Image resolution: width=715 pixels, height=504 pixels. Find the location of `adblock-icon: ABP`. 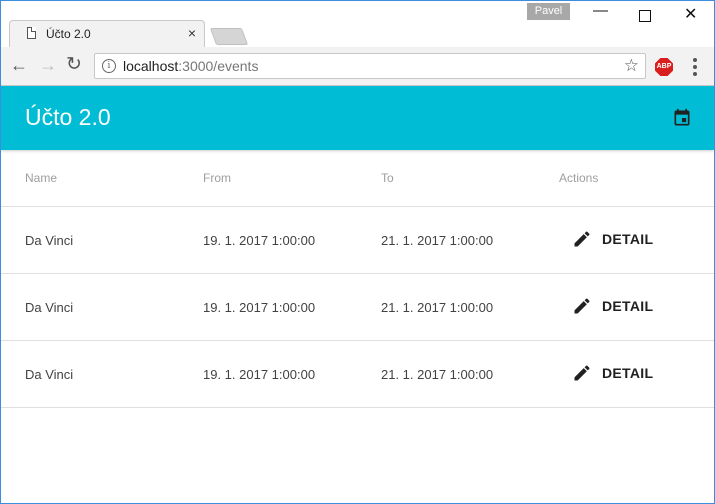

adblock-icon: ABP is located at coordinates (664, 67).